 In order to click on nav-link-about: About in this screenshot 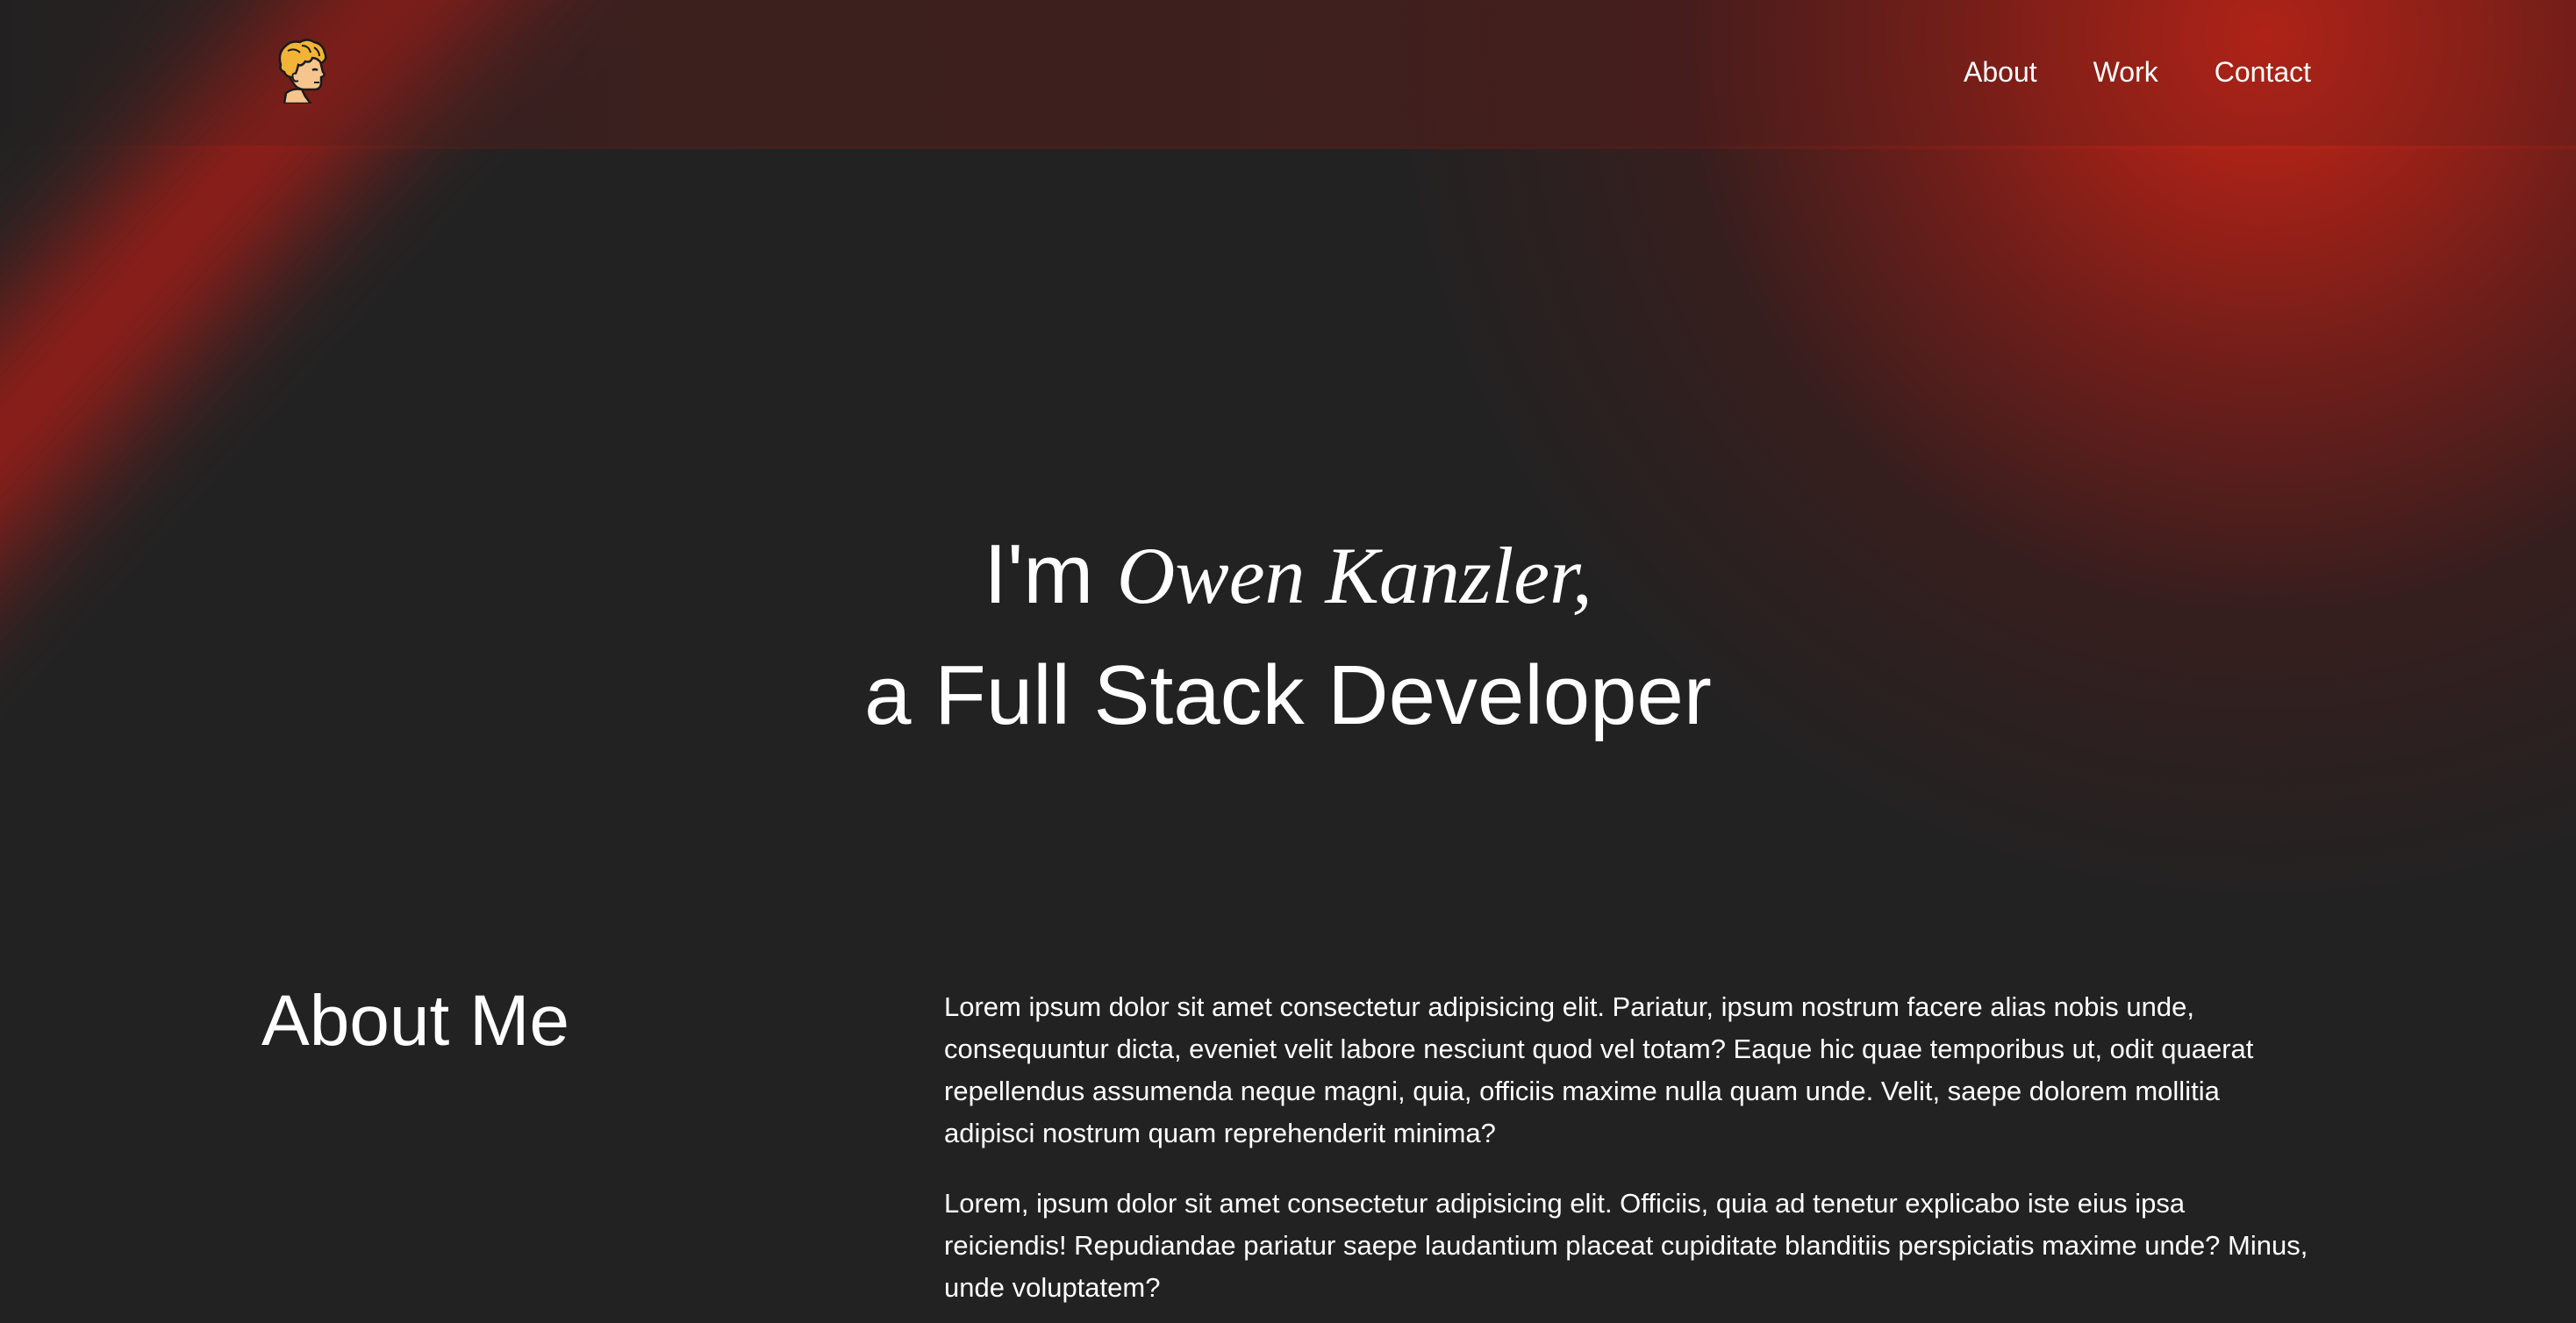, I will do `click(2000, 72)`.